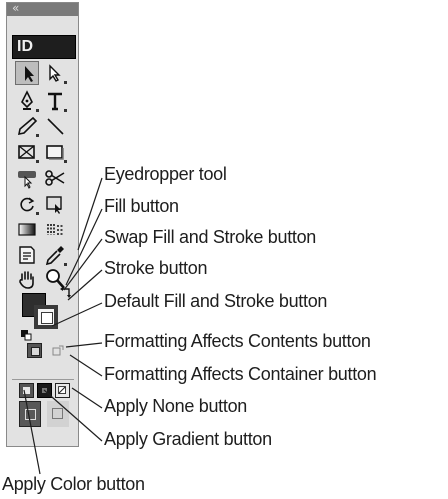 This screenshot has height=499, width=448. What do you see at coordinates (188, 439) in the screenshot?
I see `label-apply-gradient: Apply Gradient button` at bounding box center [188, 439].